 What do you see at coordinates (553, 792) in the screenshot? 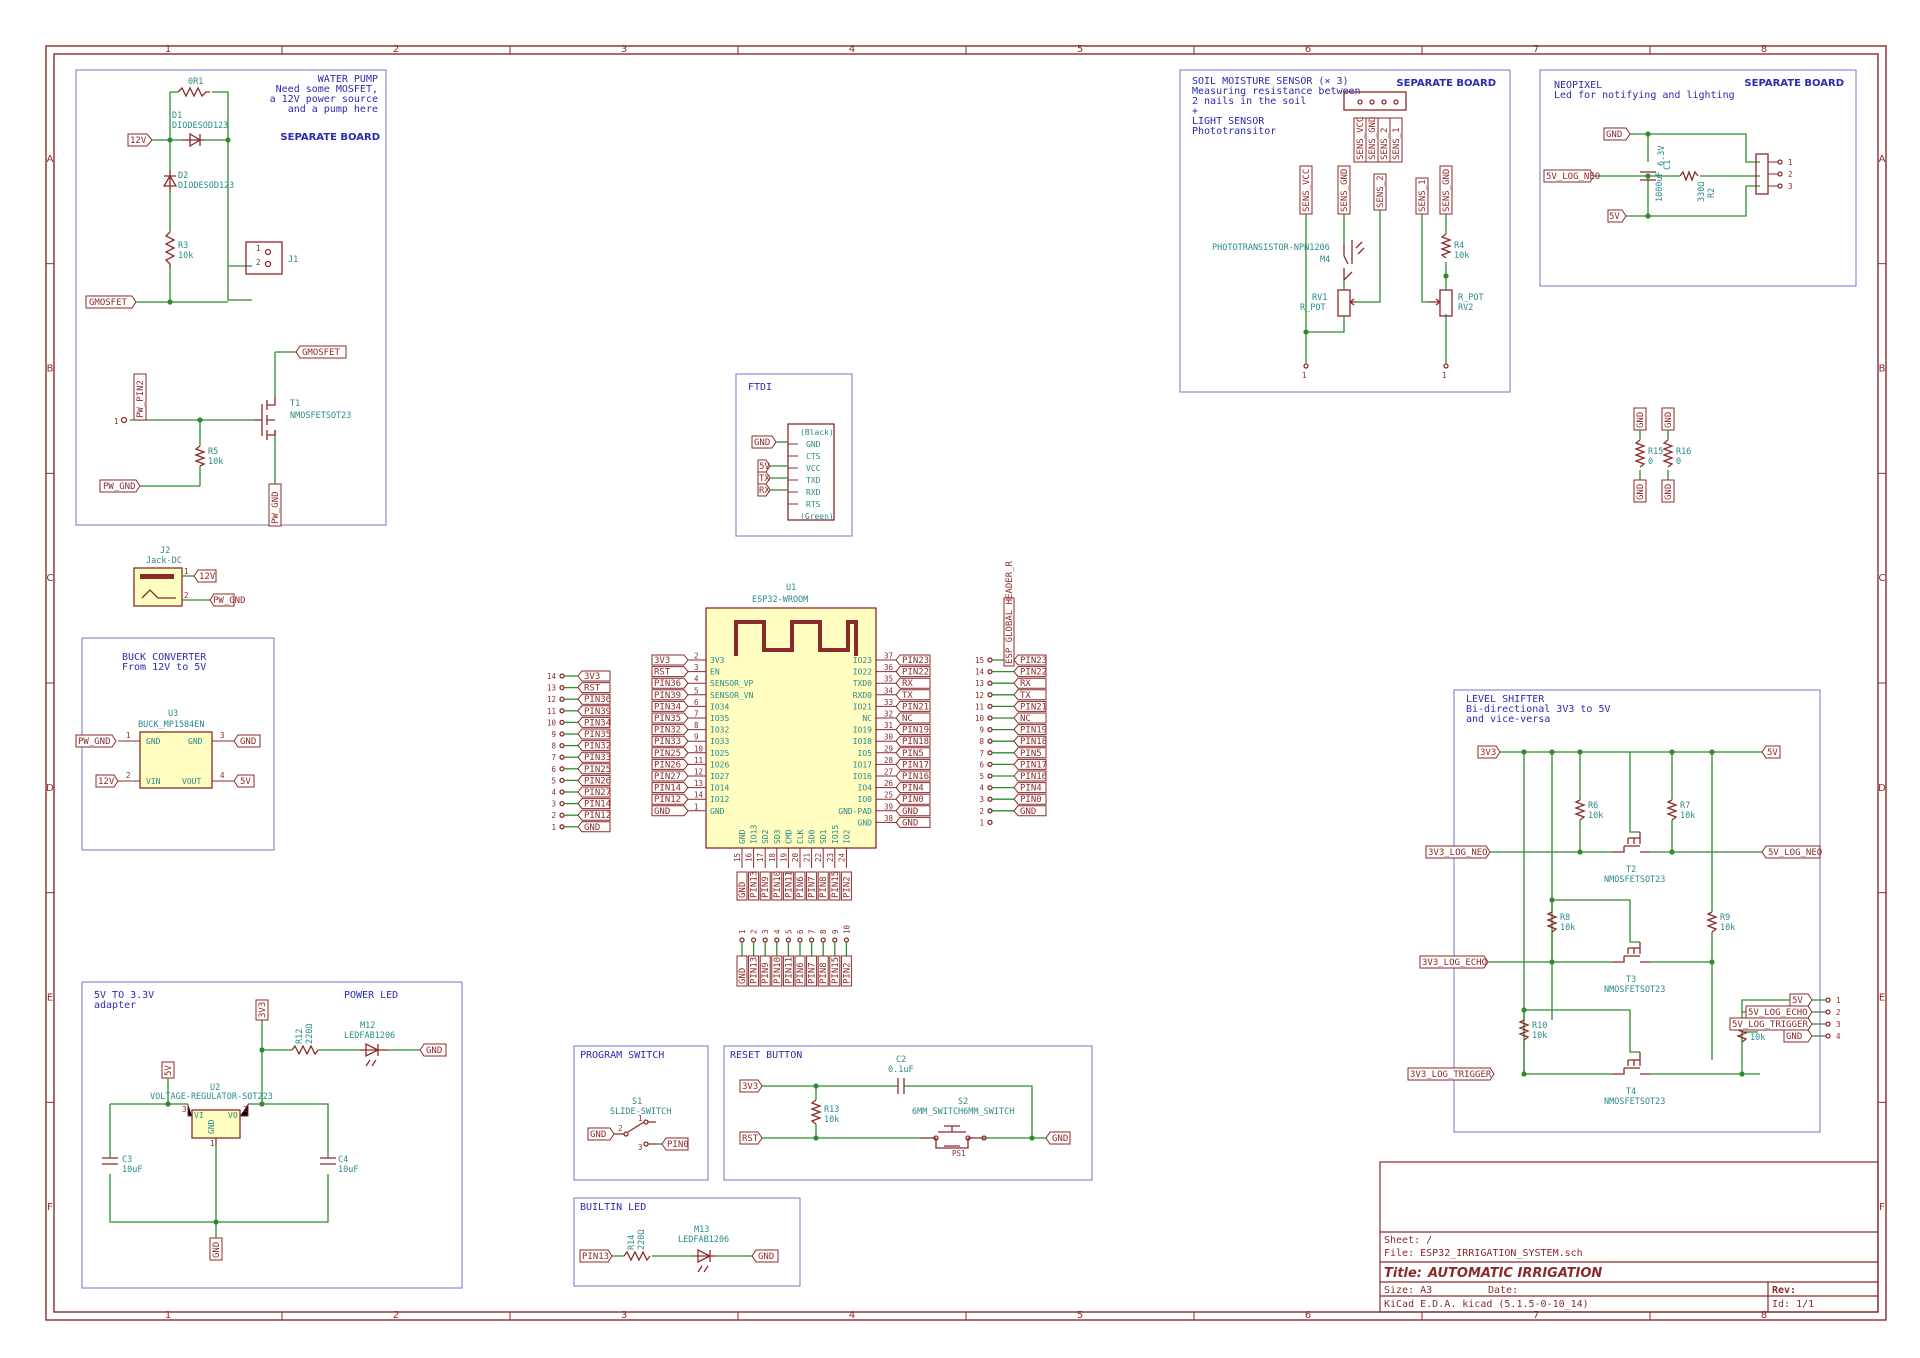
I see `header-pin-number: 4` at bounding box center [553, 792].